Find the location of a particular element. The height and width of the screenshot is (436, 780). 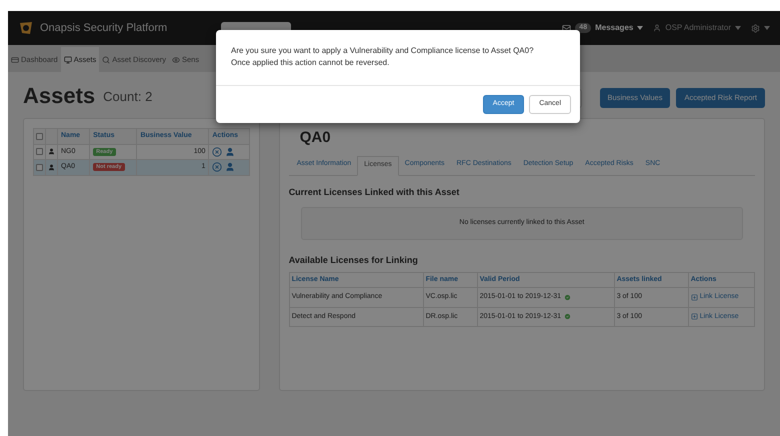

eye-icon is located at coordinates (176, 60).